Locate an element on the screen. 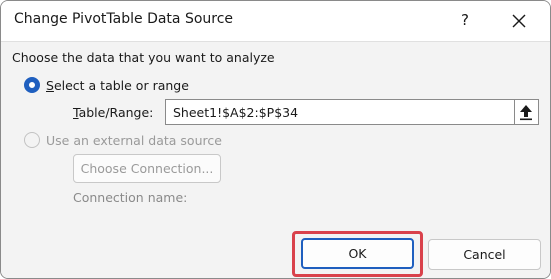 The height and width of the screenshot is (279, 551). collapse-dialog-icon is located at coordinates (526, 113).